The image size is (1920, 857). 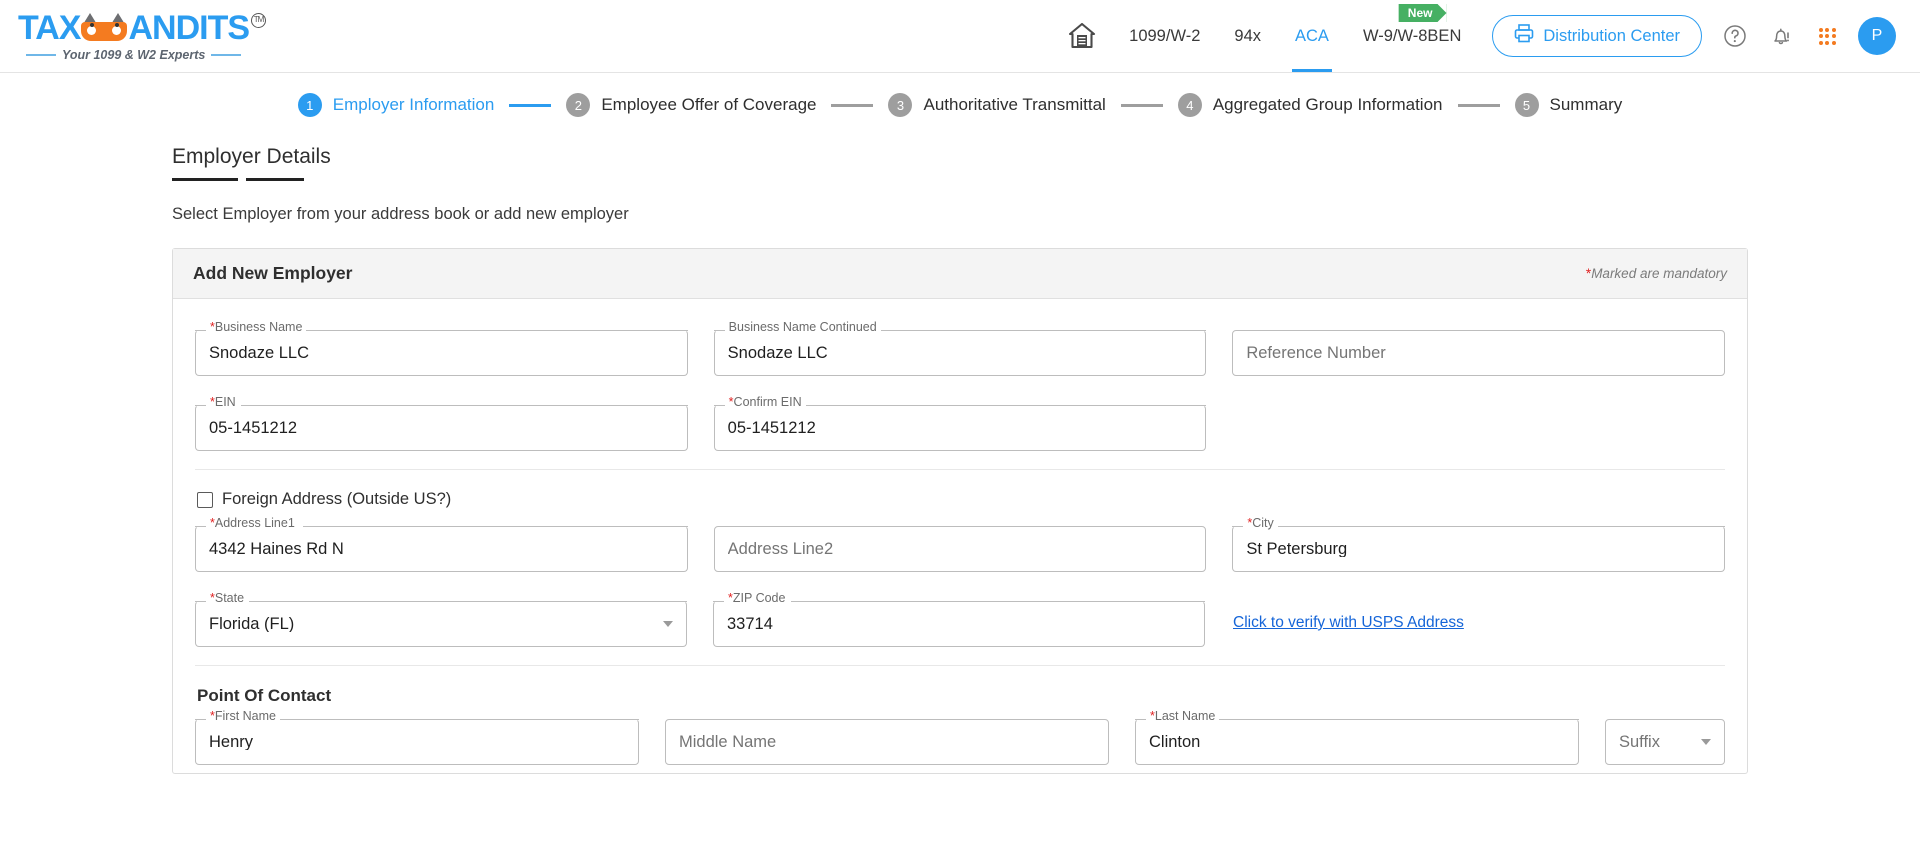 I want to click on field-first-name: *First Name Henry, so click(x=417, y=737).